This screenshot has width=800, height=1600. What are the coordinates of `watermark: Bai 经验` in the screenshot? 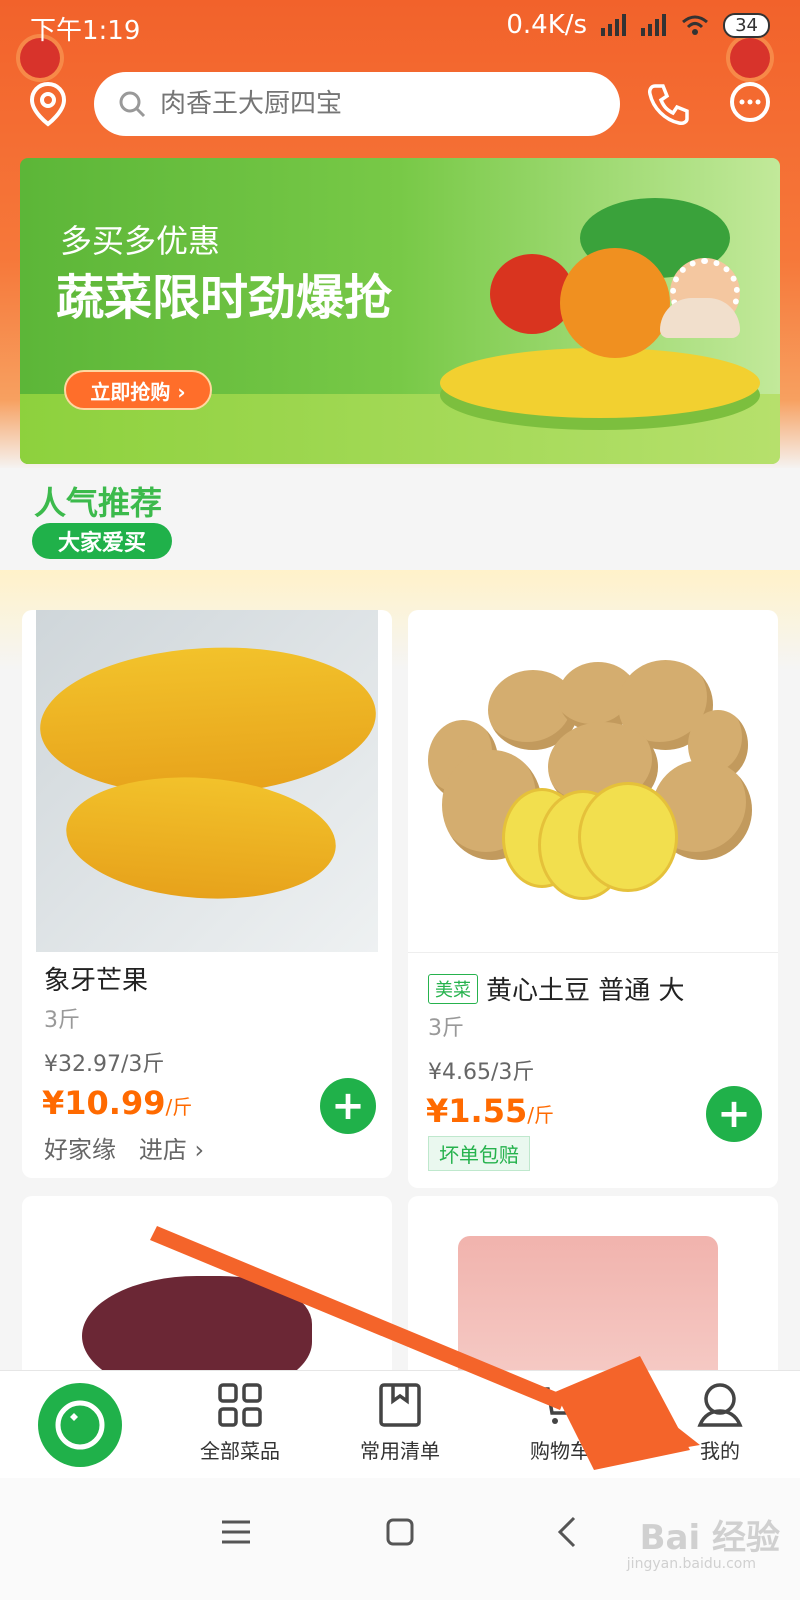 It's located at (709, 1538).